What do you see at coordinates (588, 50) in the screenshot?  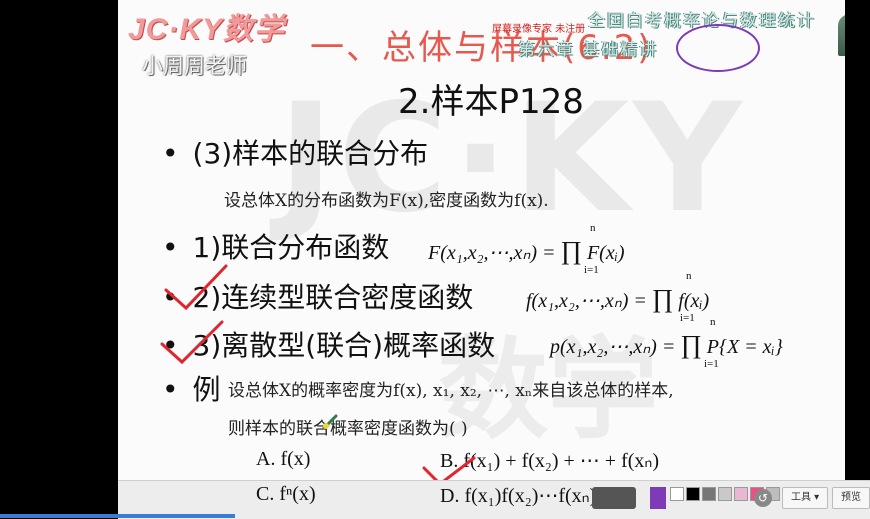 I see `chapter-title: 第六章 基础精讲` at bounding box center [588, 50].